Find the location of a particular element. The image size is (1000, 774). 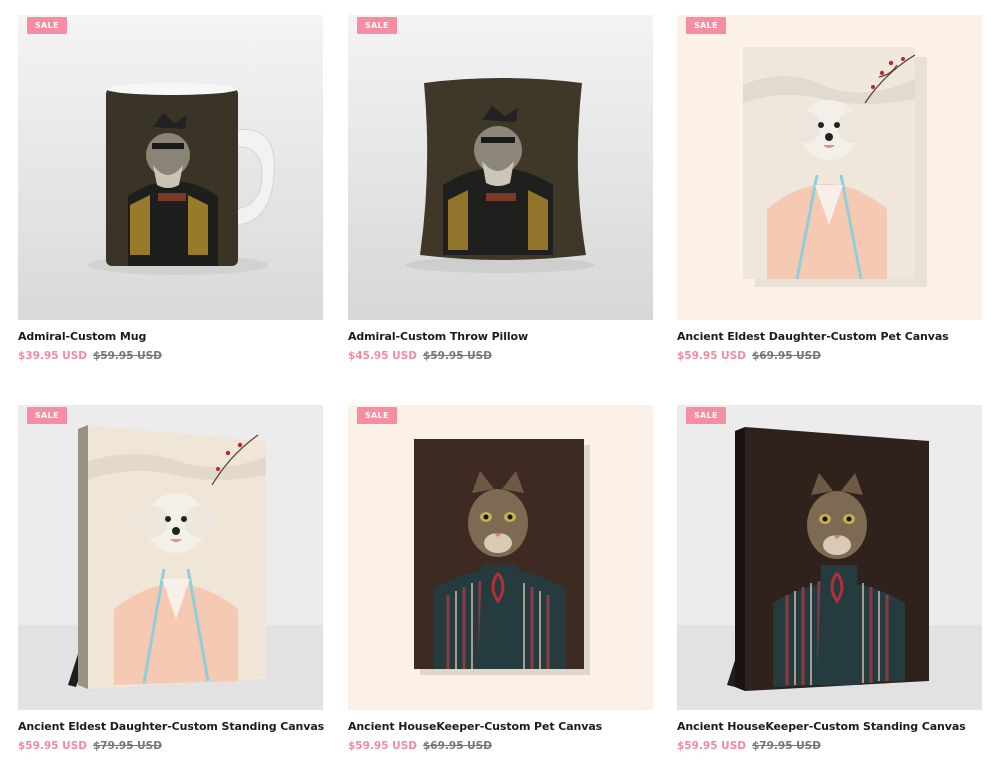

product-image-pillow: SALE is located at coordinates (500, 167).